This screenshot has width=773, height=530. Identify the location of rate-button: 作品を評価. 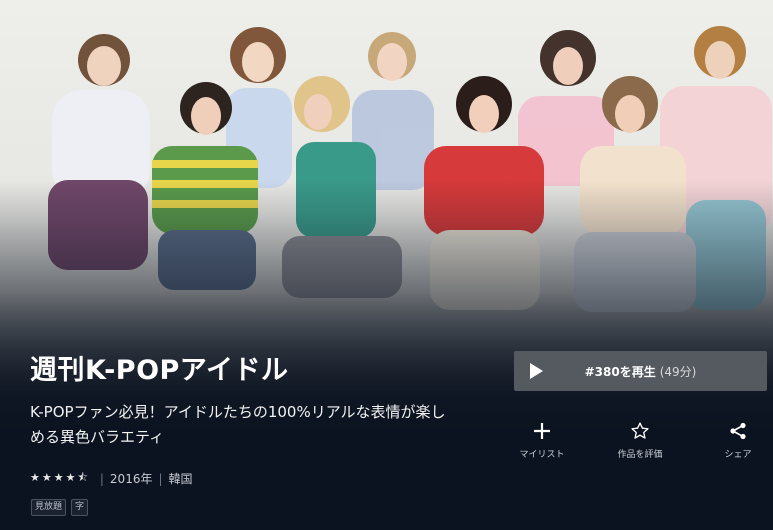
(640, 440).